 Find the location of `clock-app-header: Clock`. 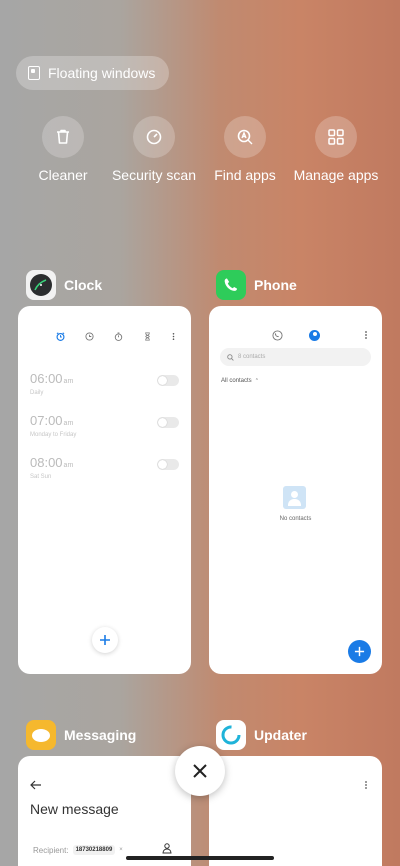

clock-app-header: Clock is located at coordinates (64, 285).